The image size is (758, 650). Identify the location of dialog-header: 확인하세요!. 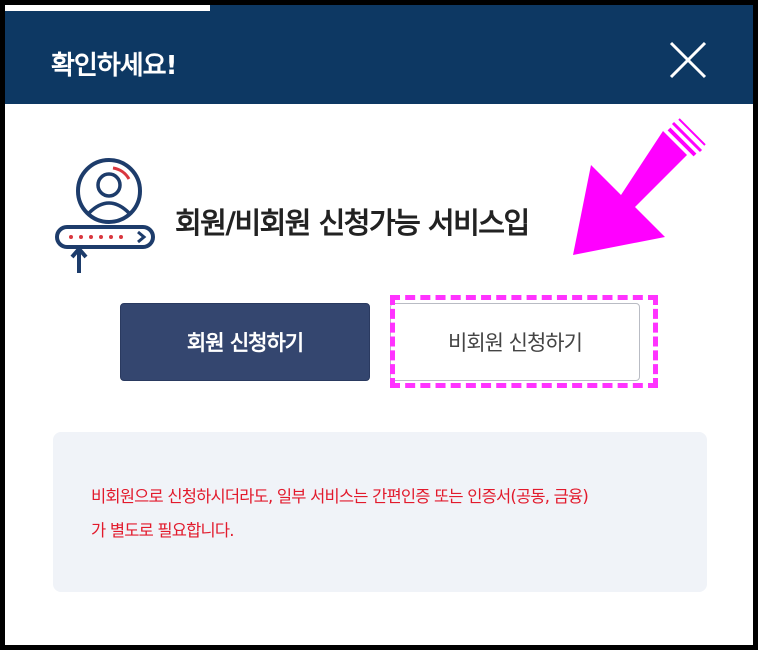
(379, 57).